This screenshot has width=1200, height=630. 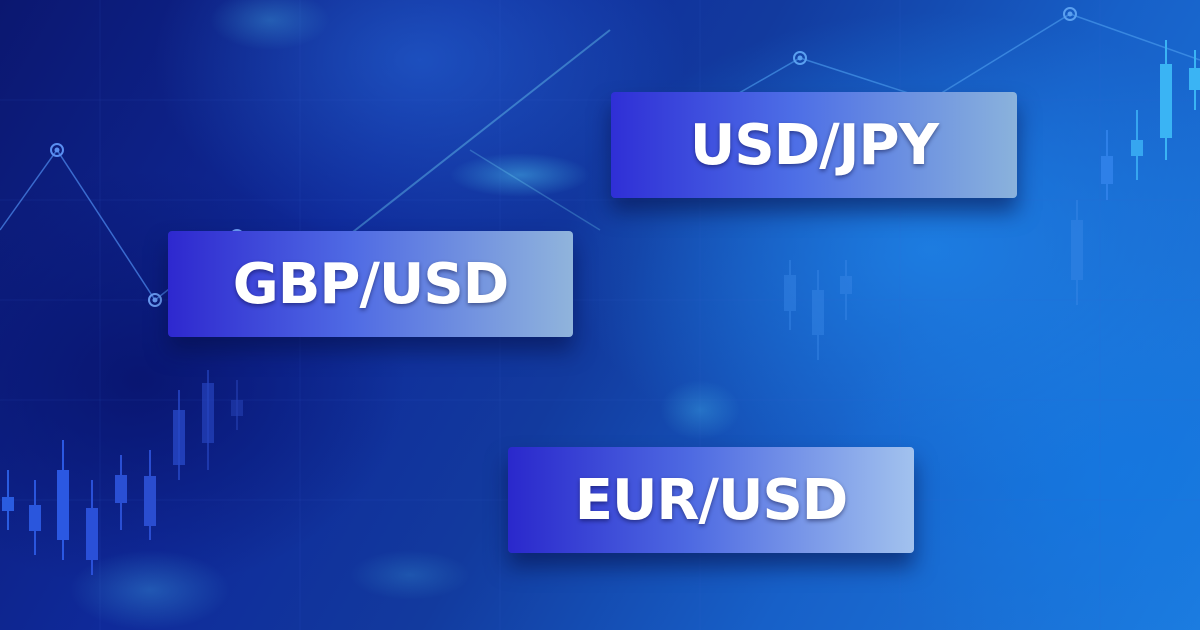 I want to click on usdjpy-label: USD/JPY, so click(x=814, y=145).